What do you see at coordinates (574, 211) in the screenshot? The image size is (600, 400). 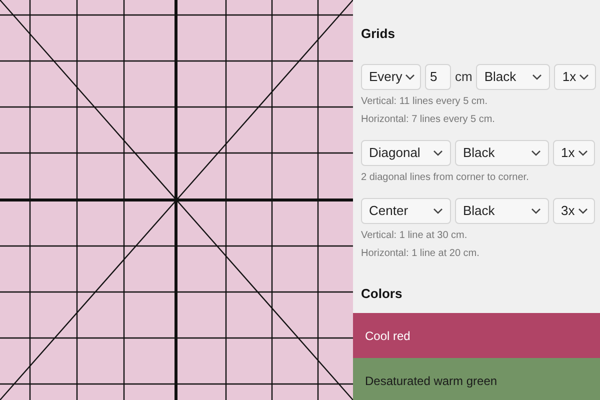 I see `dropdown: 3x` at bounding box center [574, 211].